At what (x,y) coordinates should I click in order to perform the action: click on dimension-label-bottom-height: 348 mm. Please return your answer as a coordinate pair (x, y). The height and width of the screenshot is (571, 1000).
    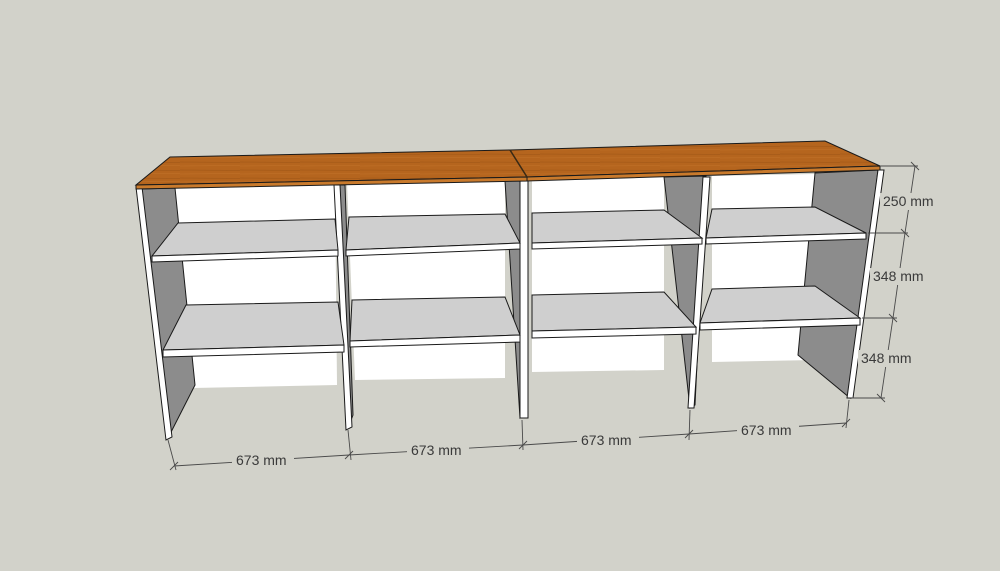
    Looking at the image, I should click on (886, 358).